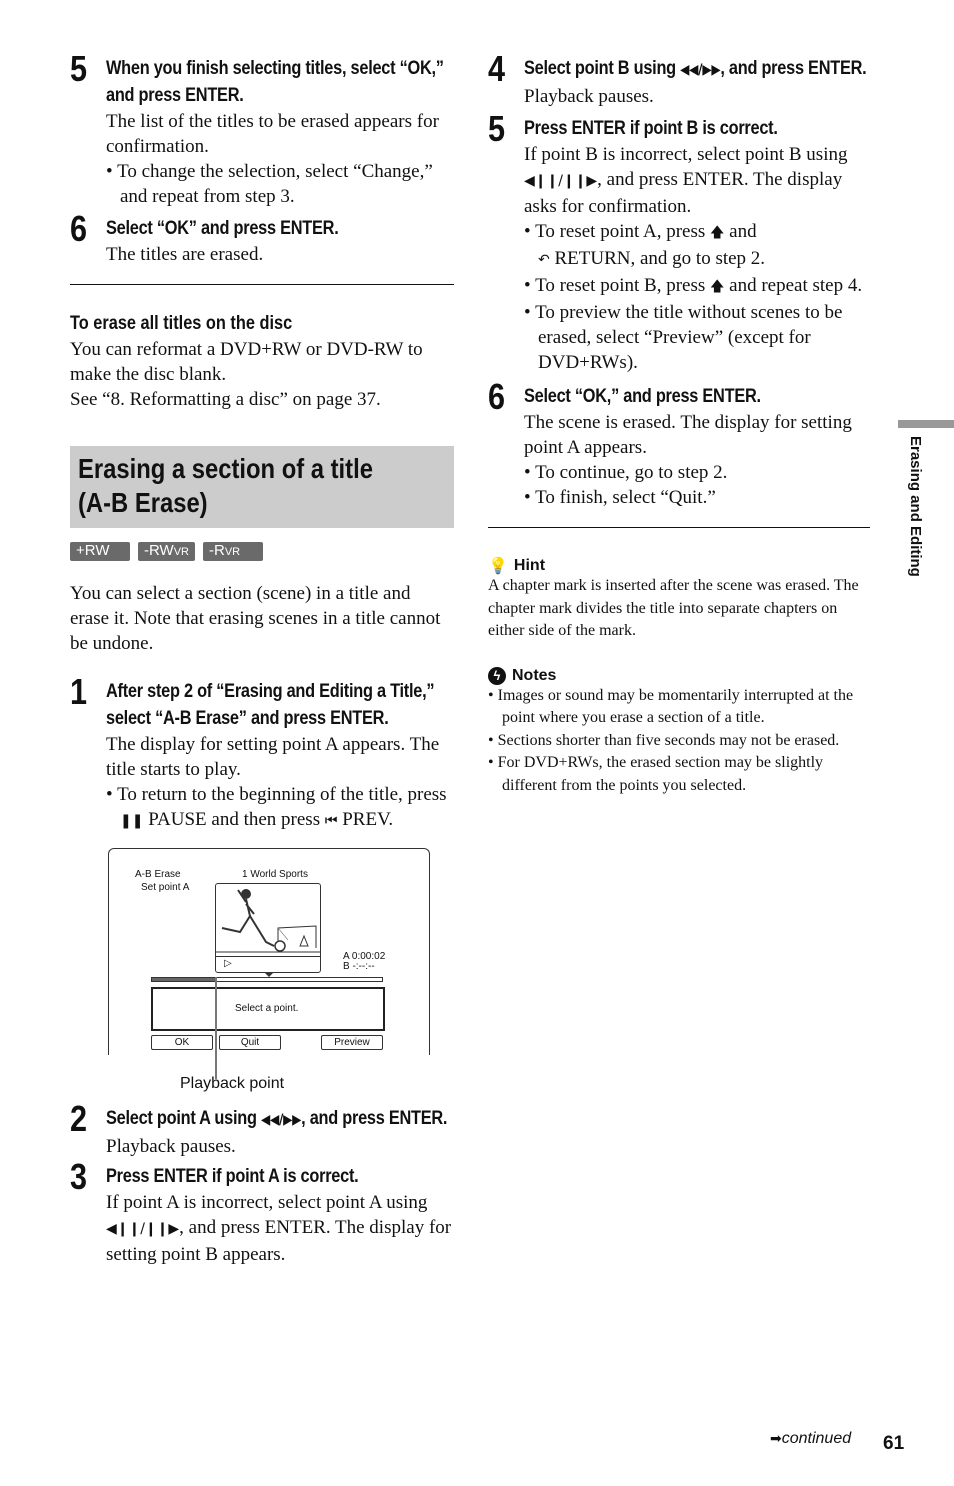 The height and width of the screenshot is (1486, 954). Describe the element at coordinates (225, 485) in the screenshot. I see `section-title: Erasing a section of a title (A-B Erase)` at that location.